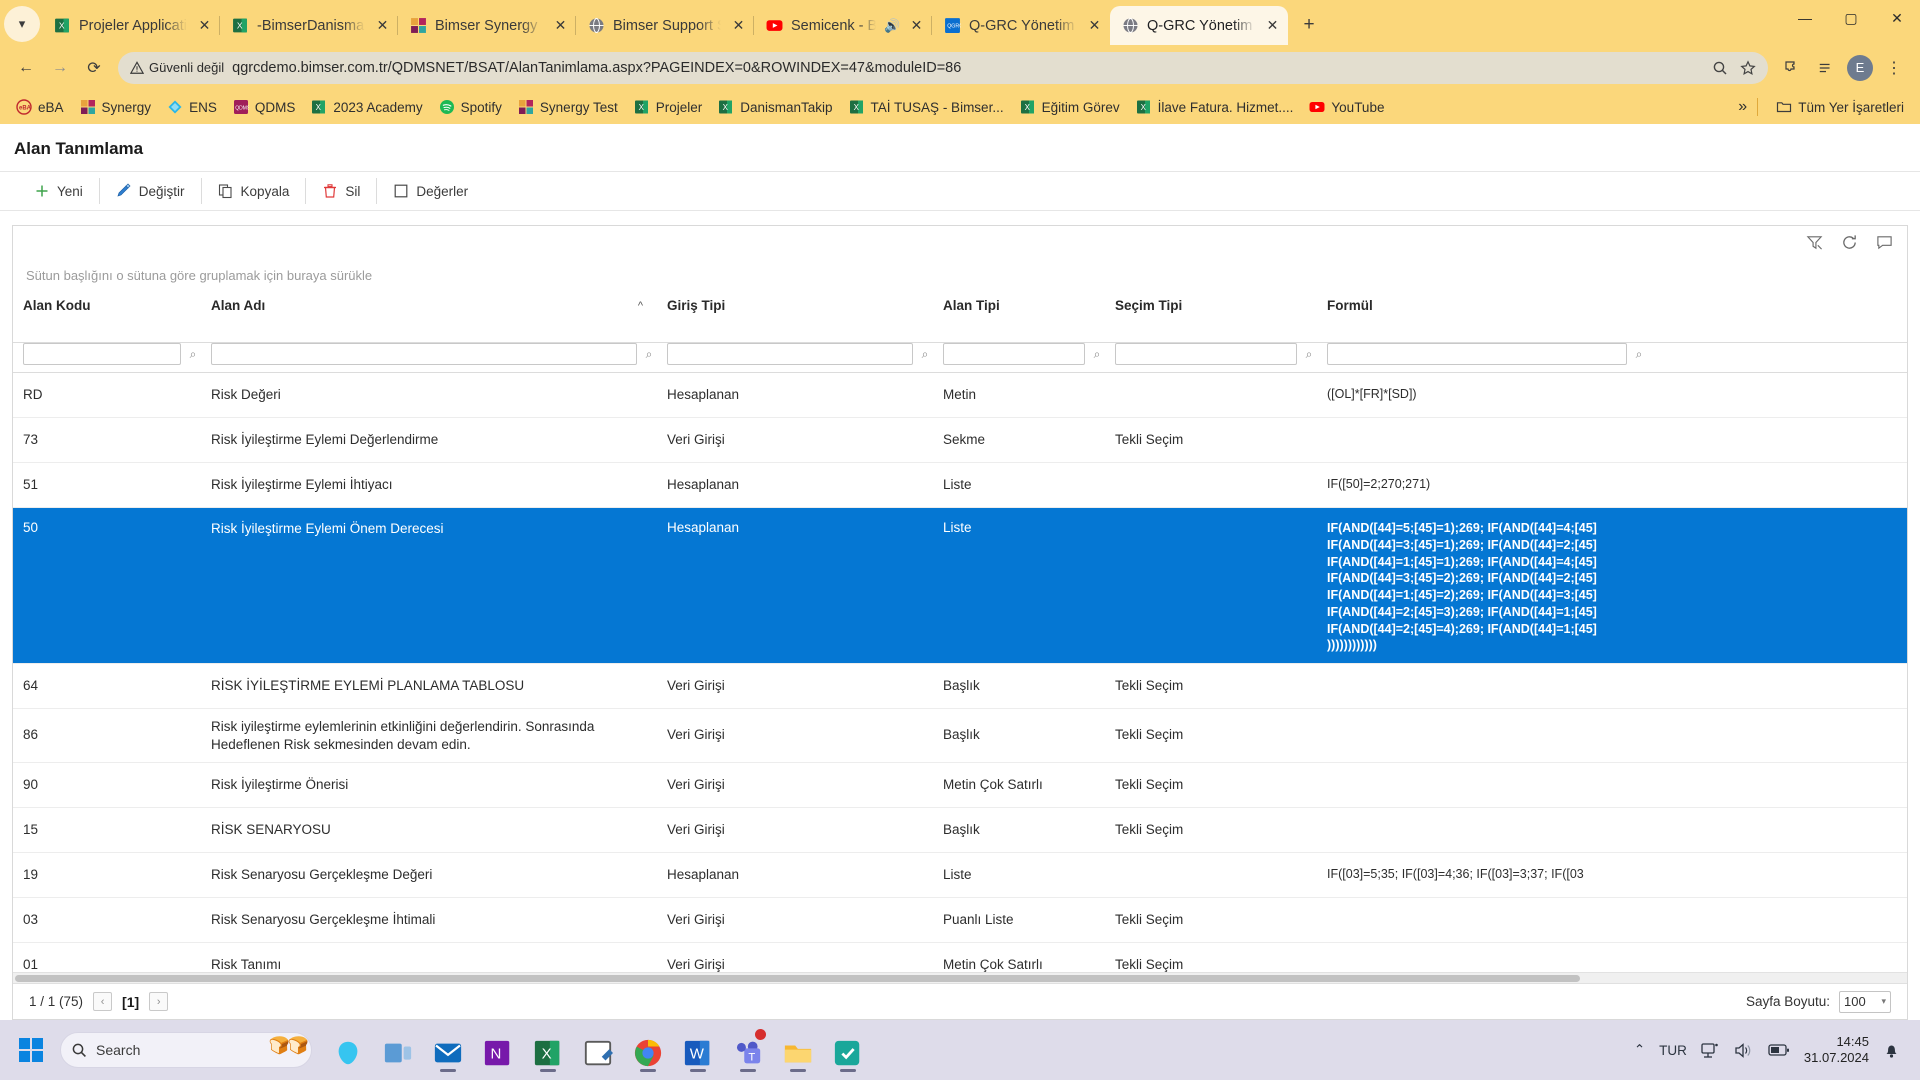 This screenshot has width=1920, height=1080. What do you see at coordinates (1206, 354) in the screenshot?
I see `filter-input-secim_tipi` at bounding box center [1206, 354].